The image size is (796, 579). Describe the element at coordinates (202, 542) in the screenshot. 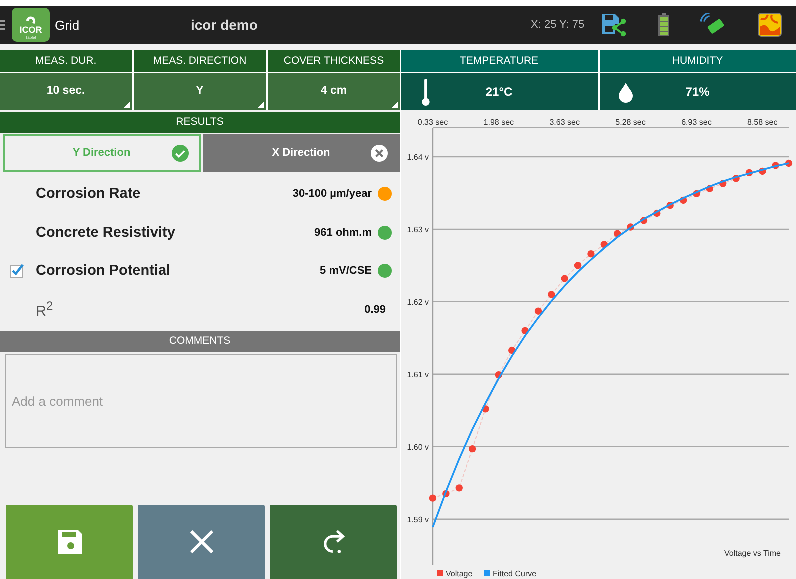

I see `close-icon` at that location.